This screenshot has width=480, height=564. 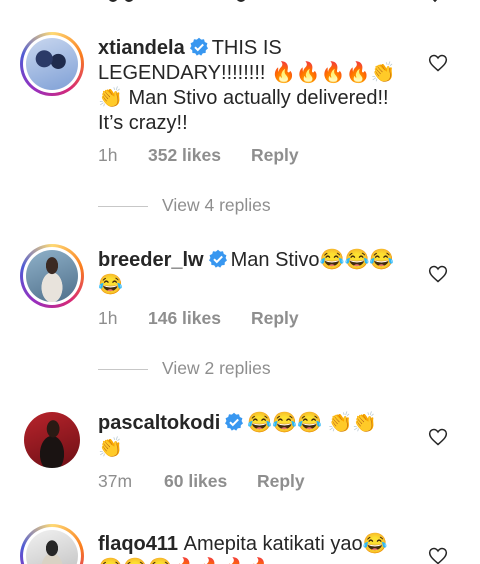 What do you see at coordinates (138, 544) in the screenshot?
I see `comment-username: flaqo411` at bounding box center [138, 544].